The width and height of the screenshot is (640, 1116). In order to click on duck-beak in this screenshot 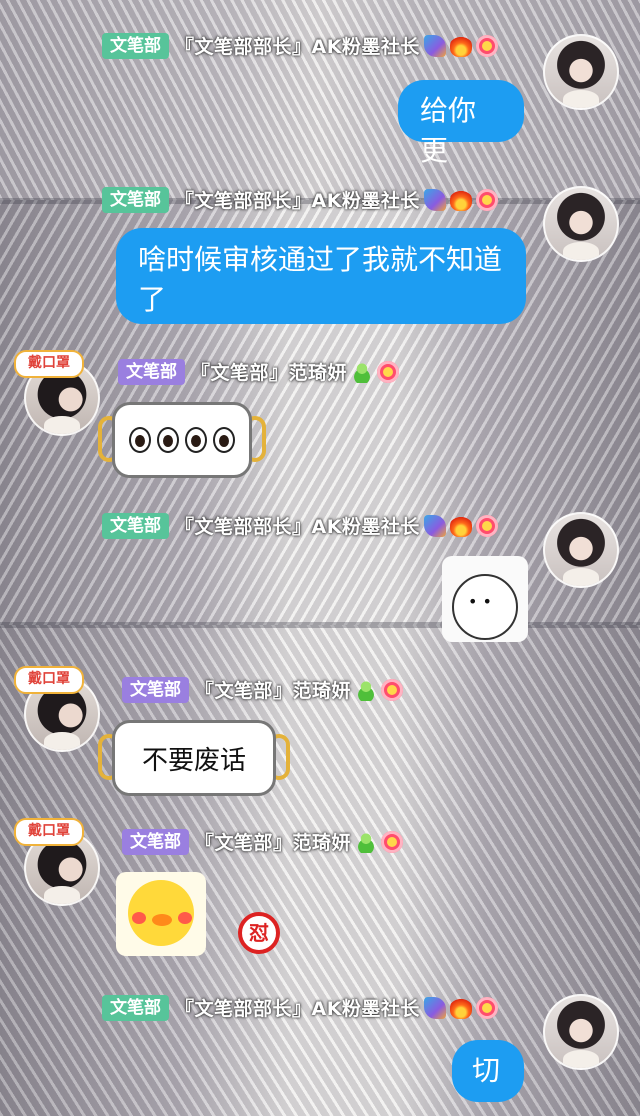, I will do `click(162, 920)`.